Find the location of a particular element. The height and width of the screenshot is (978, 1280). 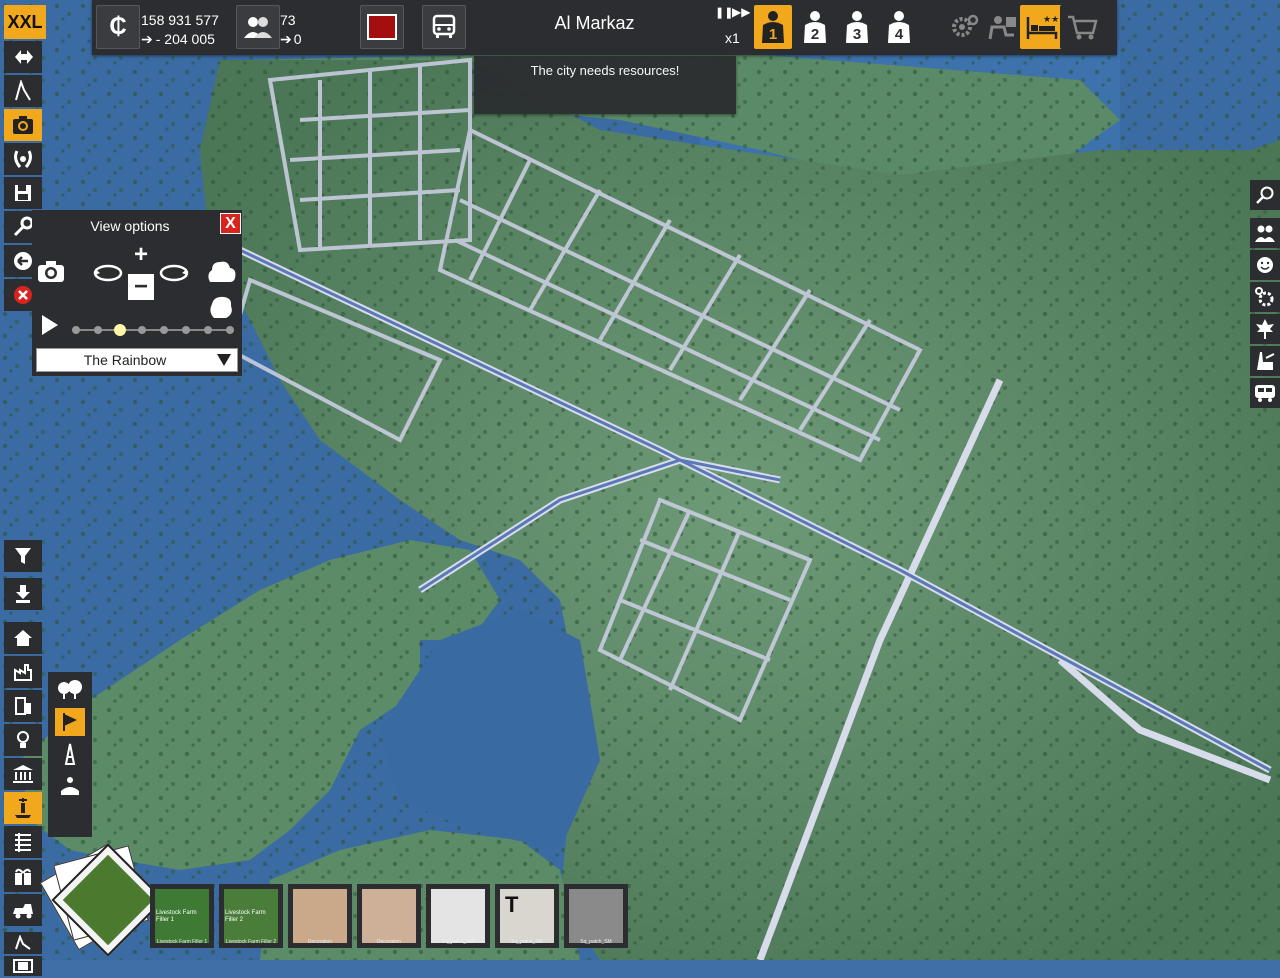

residential-button is located at coordinates (23, 638).